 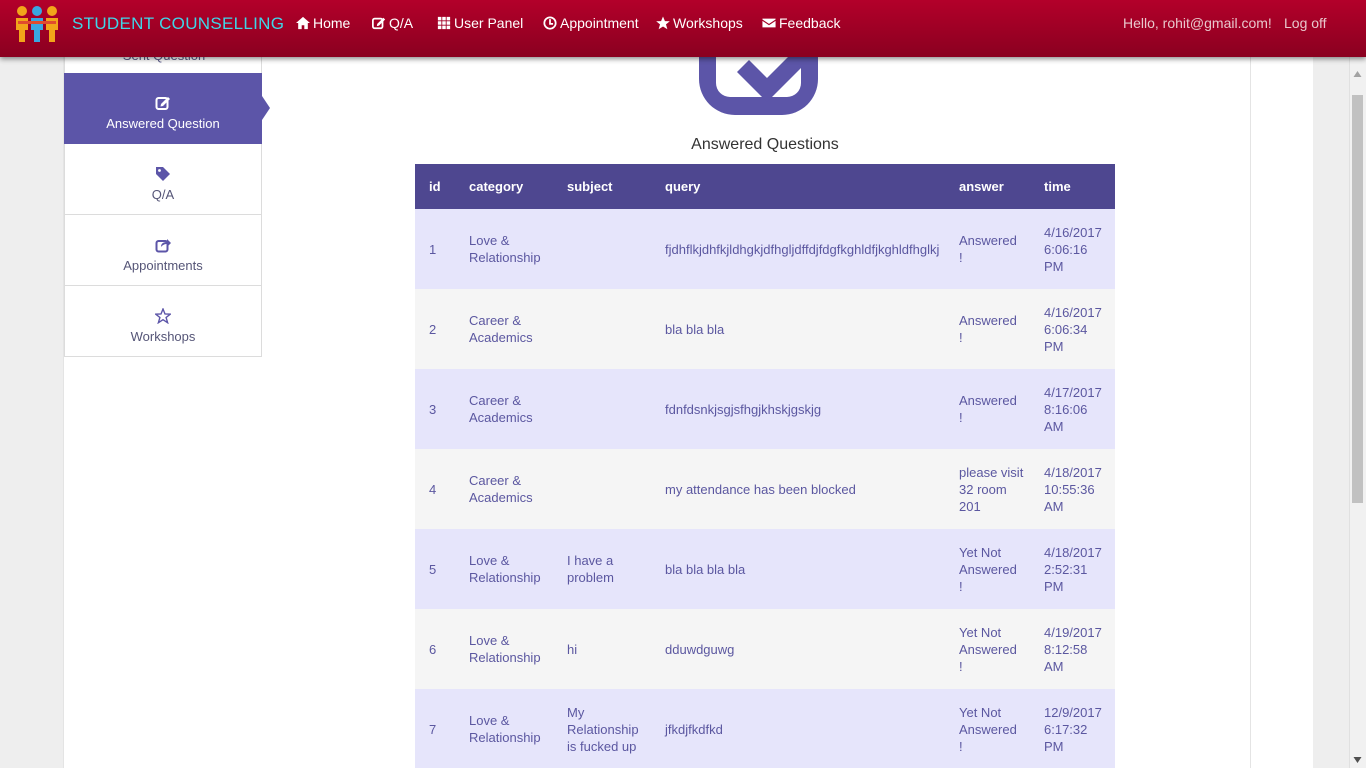 What do you see at coordinates (695, 329) in the screenshot?
I see `cell-query: bla bla bla` at bounding box center [695, 329].